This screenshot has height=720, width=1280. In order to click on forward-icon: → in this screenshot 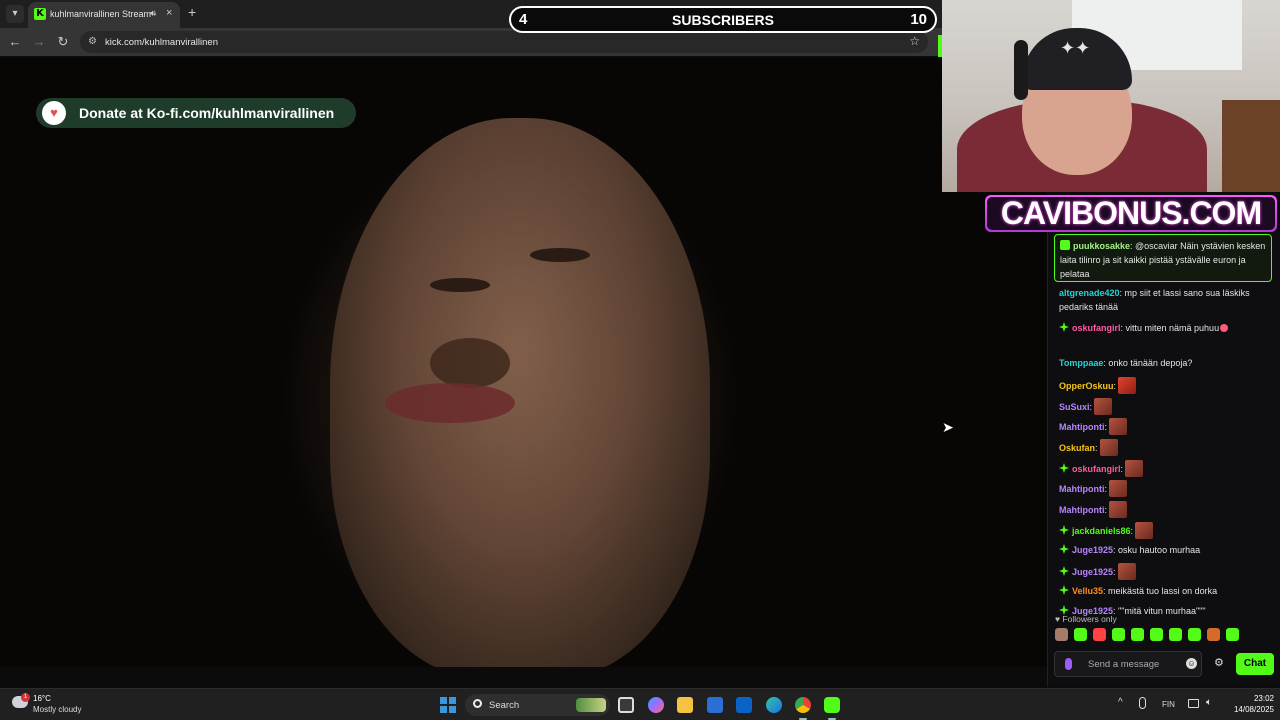, I will do `click(39, 41)`.